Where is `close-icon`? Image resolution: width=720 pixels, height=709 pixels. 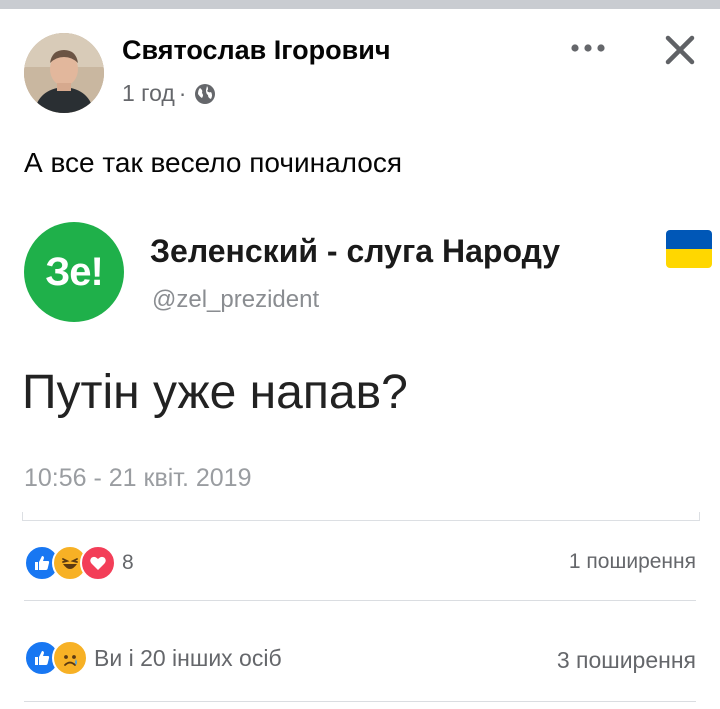
close-icon is located at coordinates (680, 50).